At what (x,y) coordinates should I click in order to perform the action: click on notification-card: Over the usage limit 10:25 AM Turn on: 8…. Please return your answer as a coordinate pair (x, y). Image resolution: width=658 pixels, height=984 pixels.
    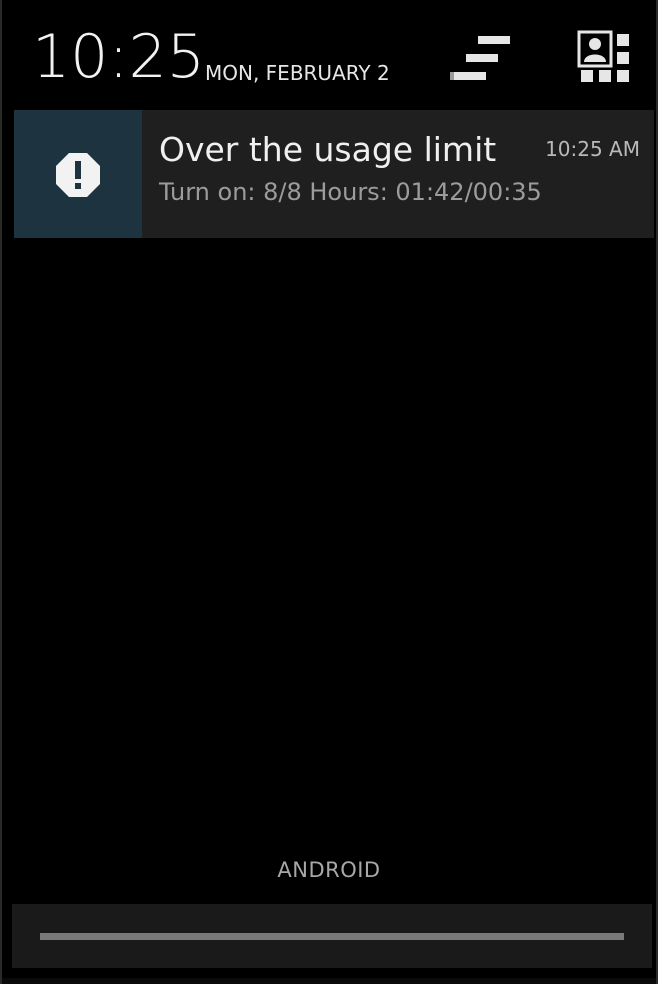
    Looking at the image, I should click on (334, 174).